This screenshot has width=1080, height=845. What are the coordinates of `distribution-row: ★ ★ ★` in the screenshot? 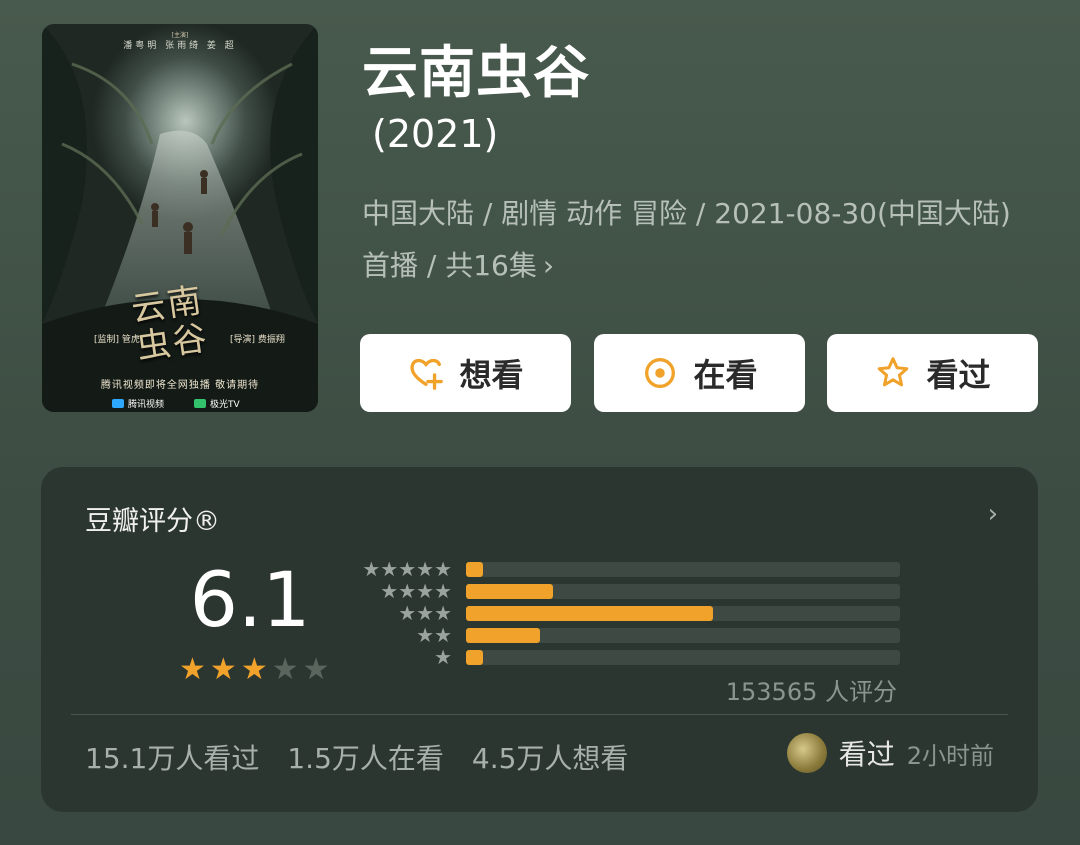 It's located at (634, 614).